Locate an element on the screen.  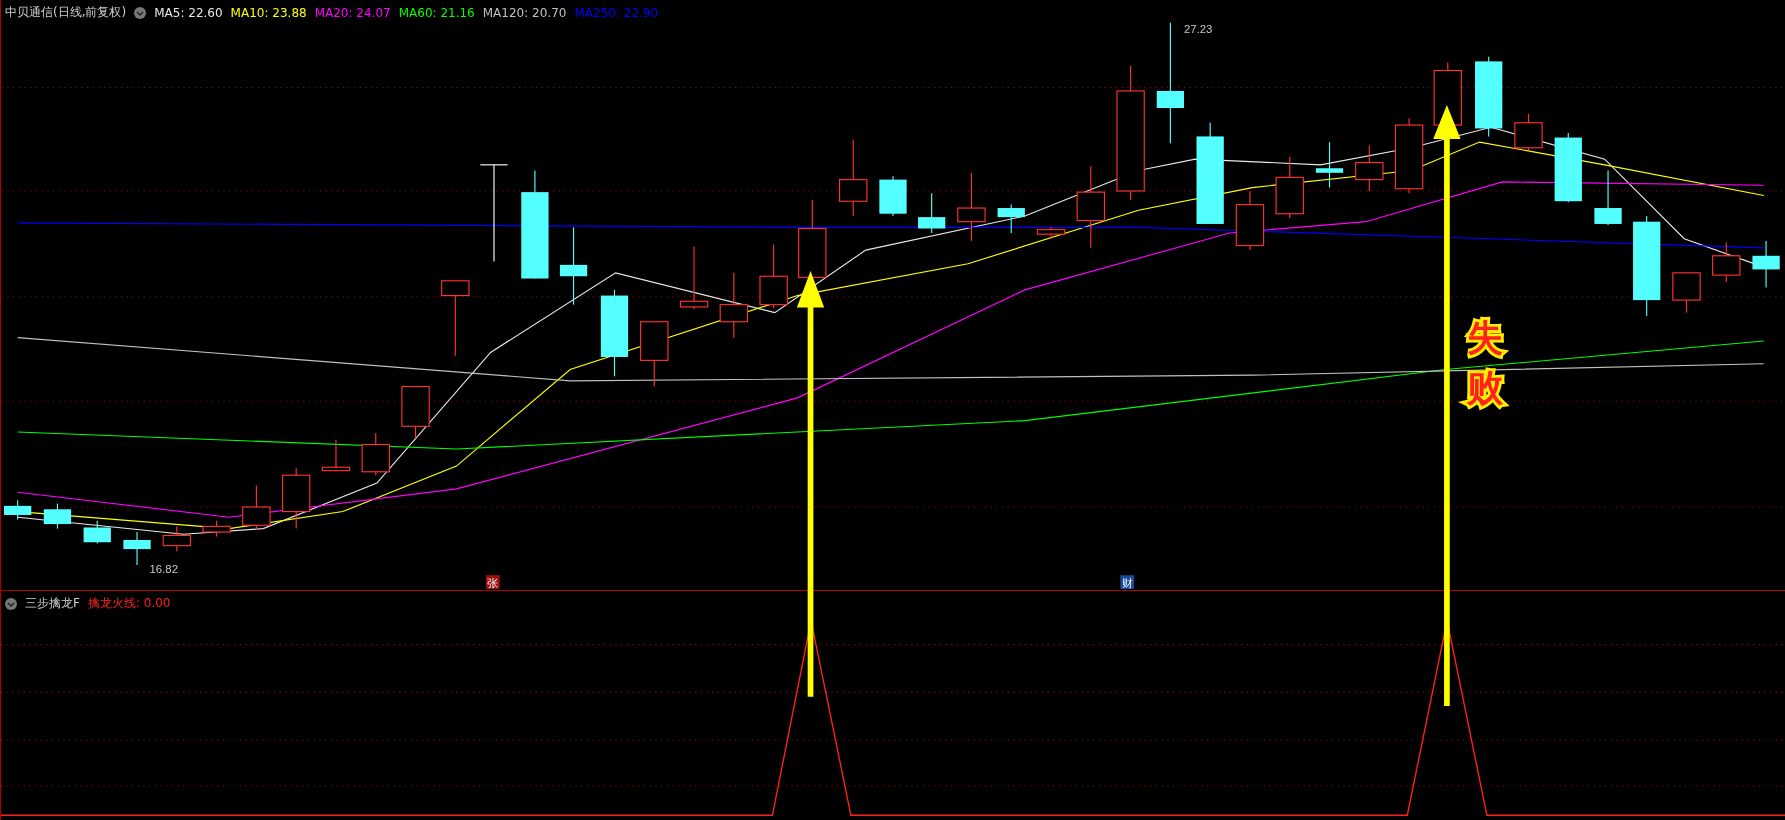
event-marker: 财 is located at coordinates (1127, 582).